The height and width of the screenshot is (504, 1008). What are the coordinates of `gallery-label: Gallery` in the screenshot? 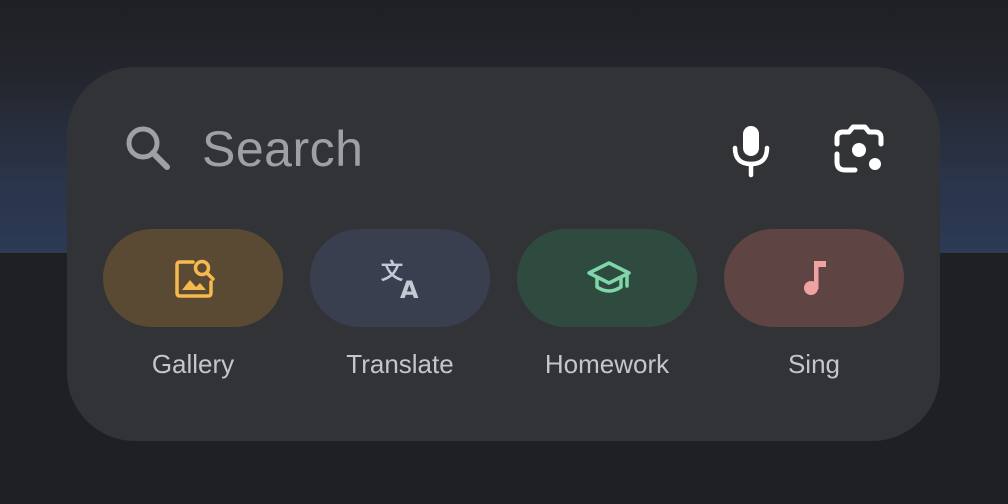 It's located at (193, 364).